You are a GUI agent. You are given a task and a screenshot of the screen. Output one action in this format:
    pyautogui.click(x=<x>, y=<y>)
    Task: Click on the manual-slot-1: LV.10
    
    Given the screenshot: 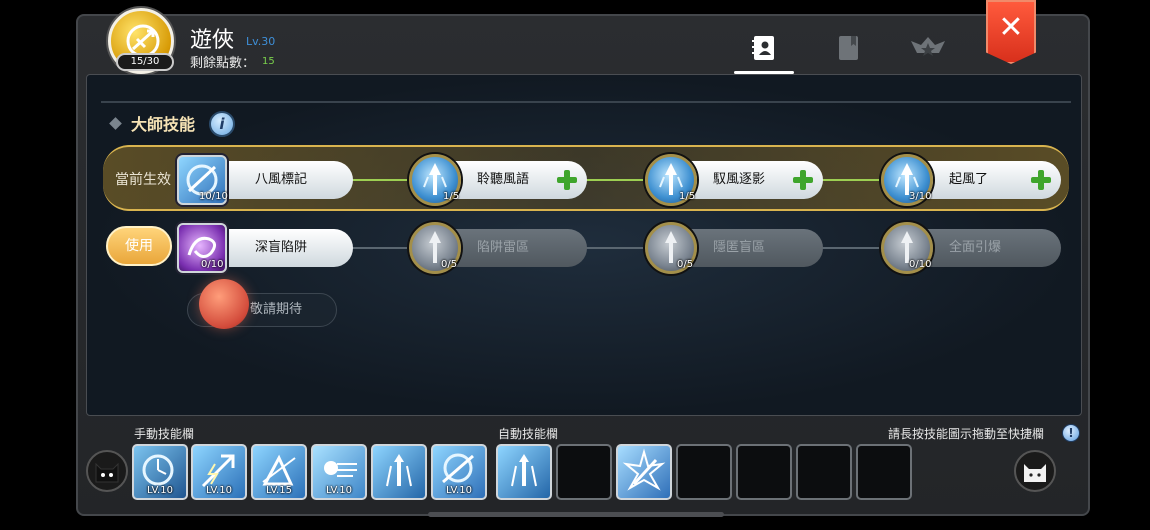 What is the action you would take?
    pyautogui.click(x=160, y=472)
    